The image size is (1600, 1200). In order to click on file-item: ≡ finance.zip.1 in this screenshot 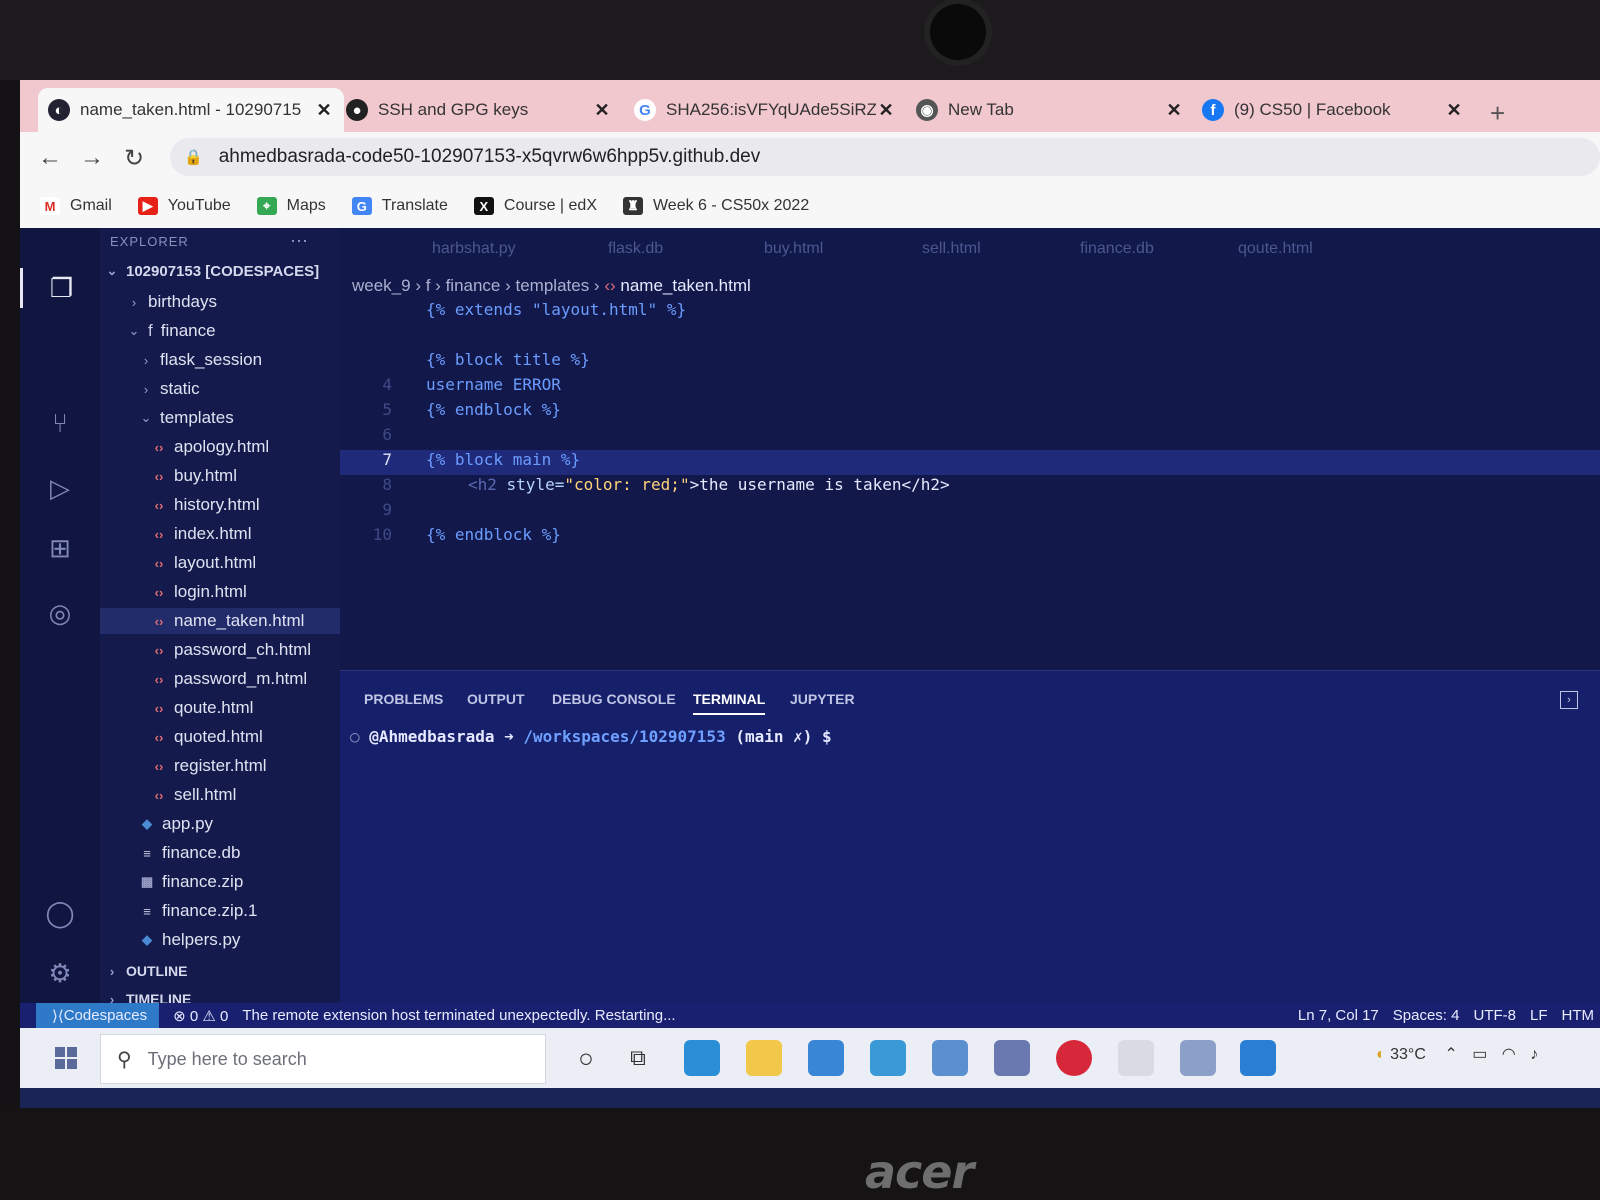, I will do `click(220, 911)`.